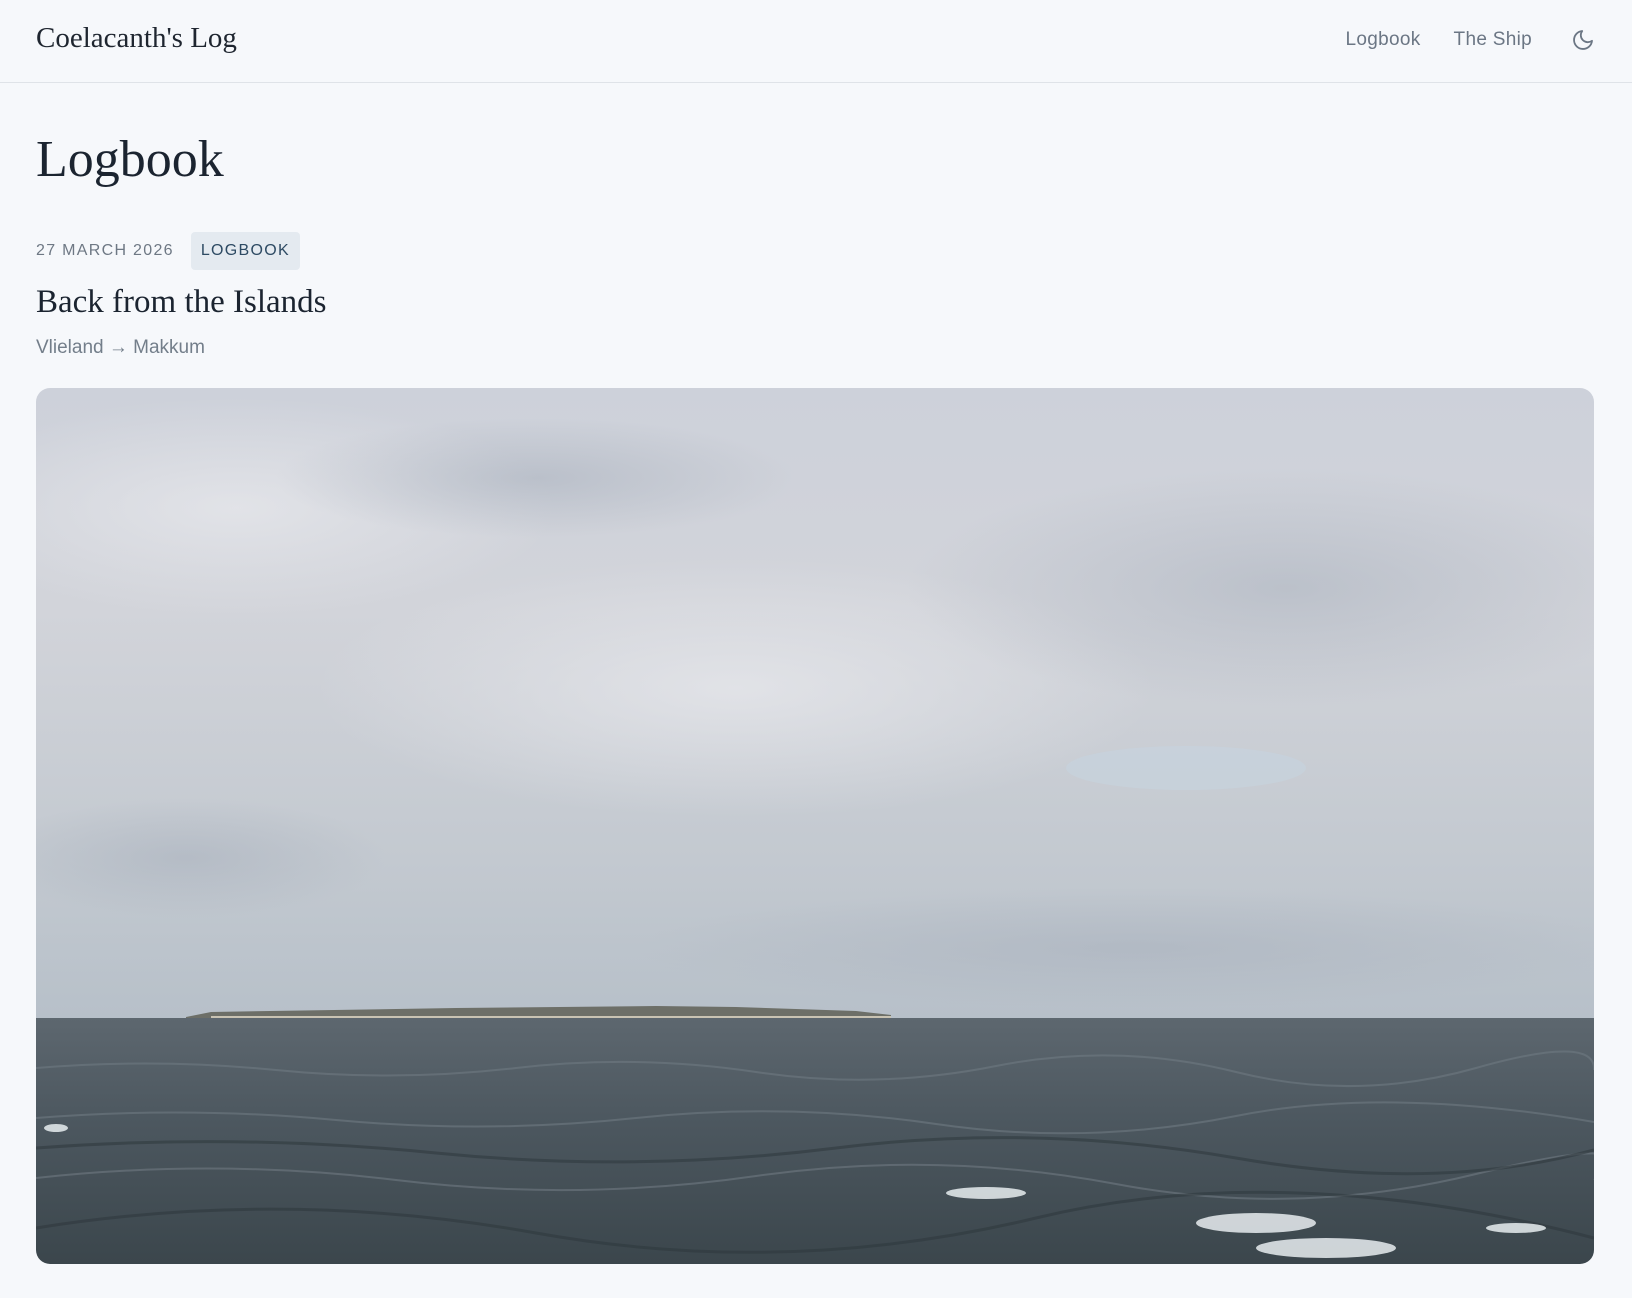 This screenshot has width=1632, height=1298. I want to click on post-date: 27 MARCH 2026, so click(105, 250).